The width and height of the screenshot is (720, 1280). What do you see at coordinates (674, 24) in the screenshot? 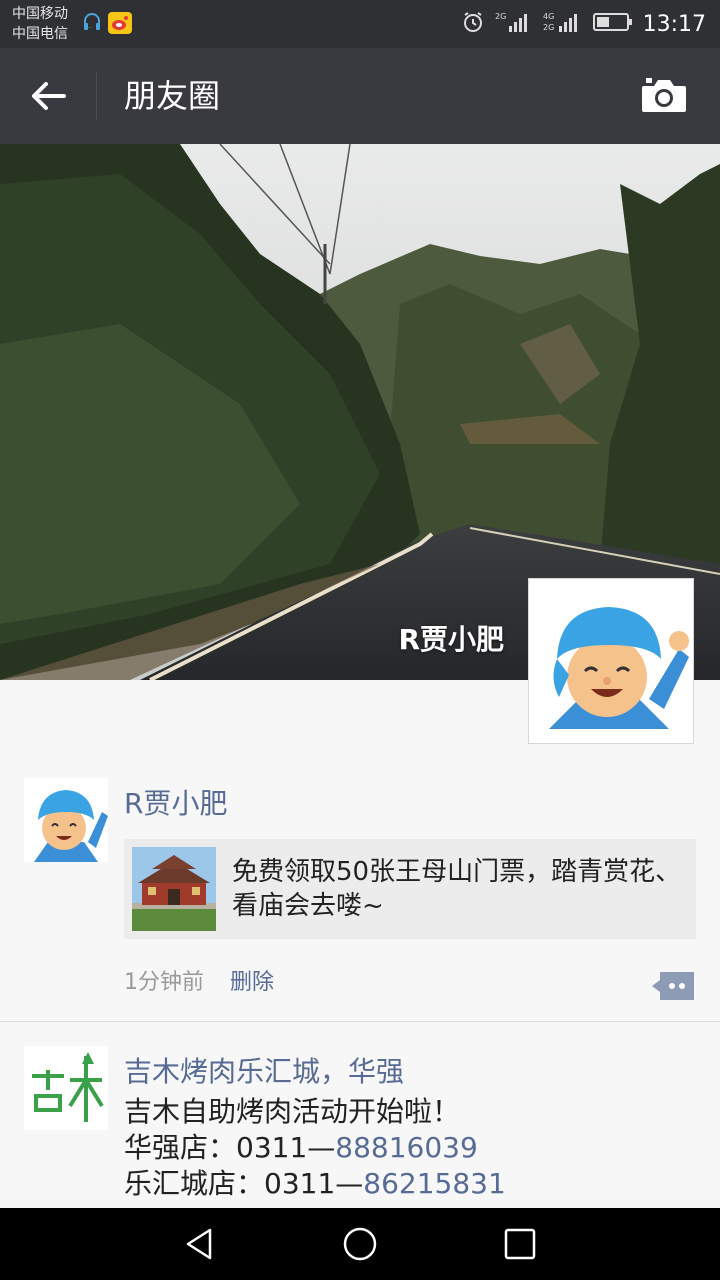
I see `clock: 13:17` at bounding box center [674, 24].